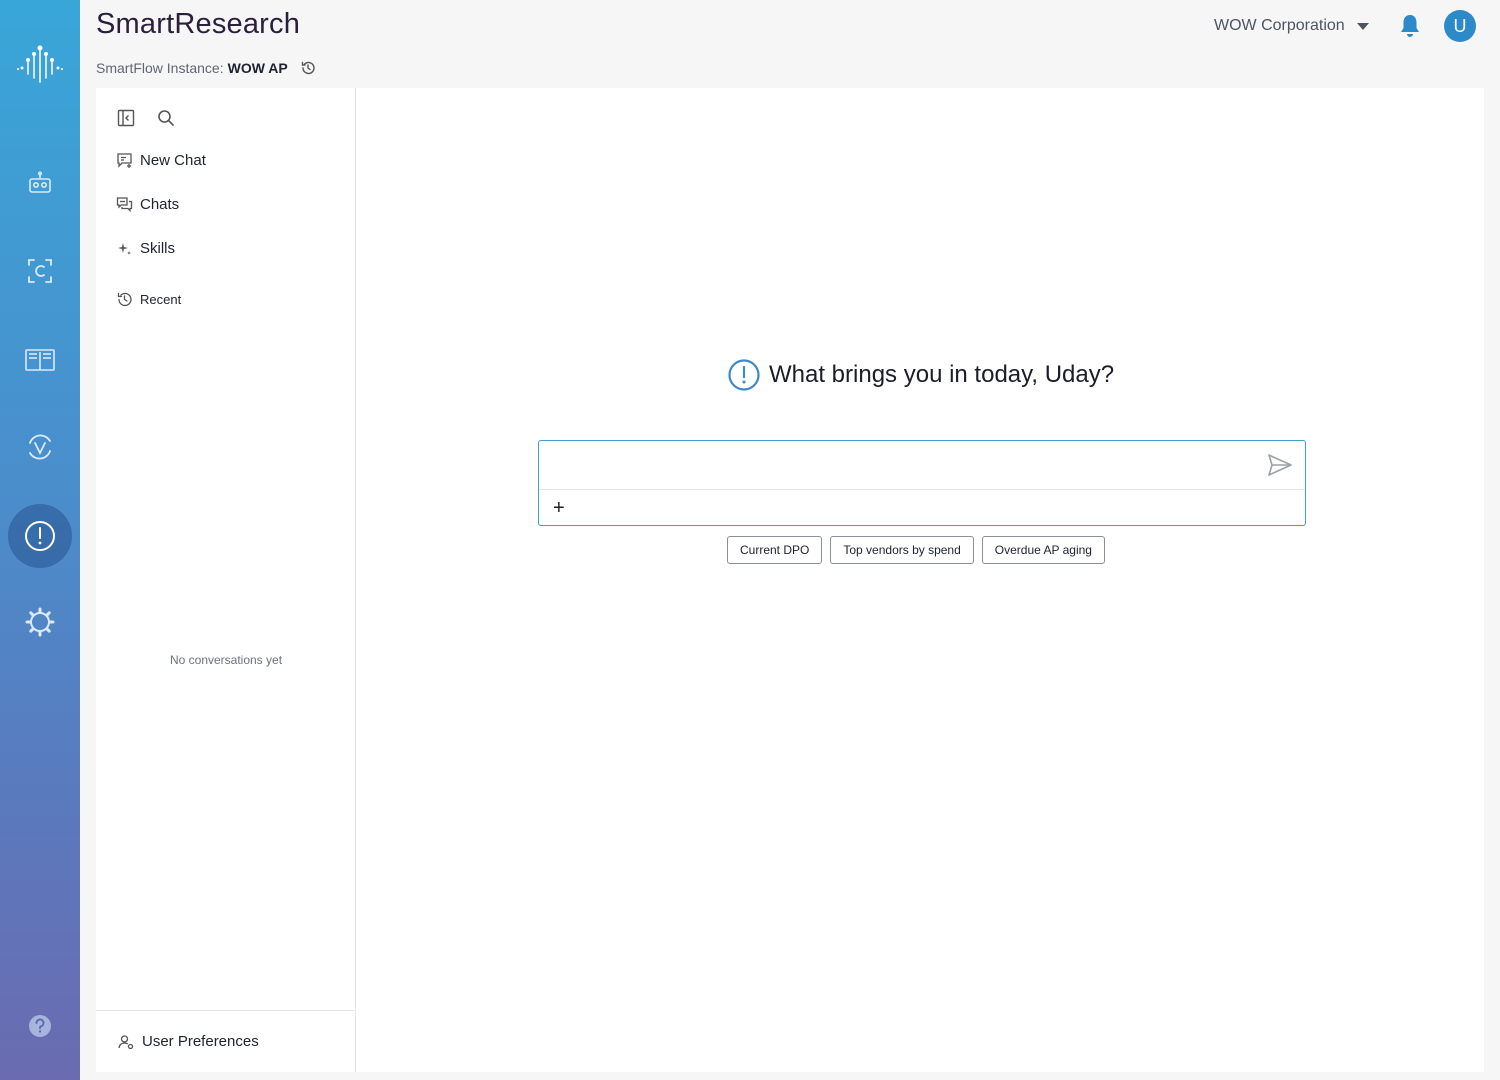 The height and width of the screenshot is (1080, 1500). Describe the element at coordinates (160, 68) in the screenshot. I see `instance-label: SmartFlow Instance:` at that location.